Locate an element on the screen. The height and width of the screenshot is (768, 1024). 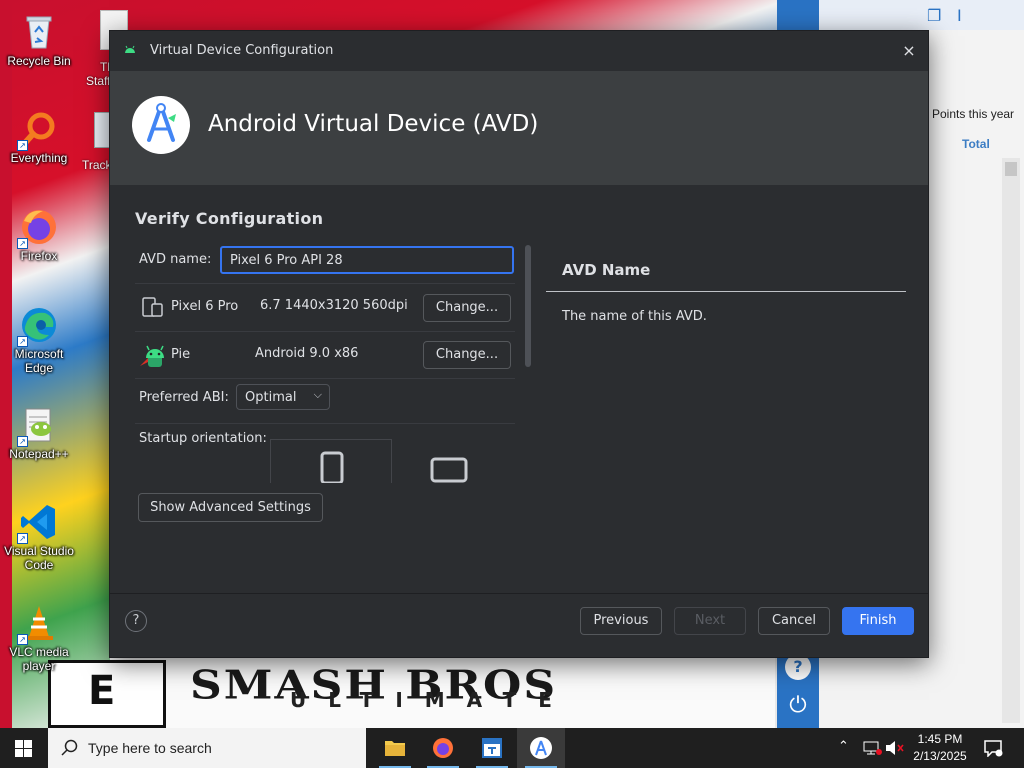
landscape-orientation-option is located at coordinates (450, 470).